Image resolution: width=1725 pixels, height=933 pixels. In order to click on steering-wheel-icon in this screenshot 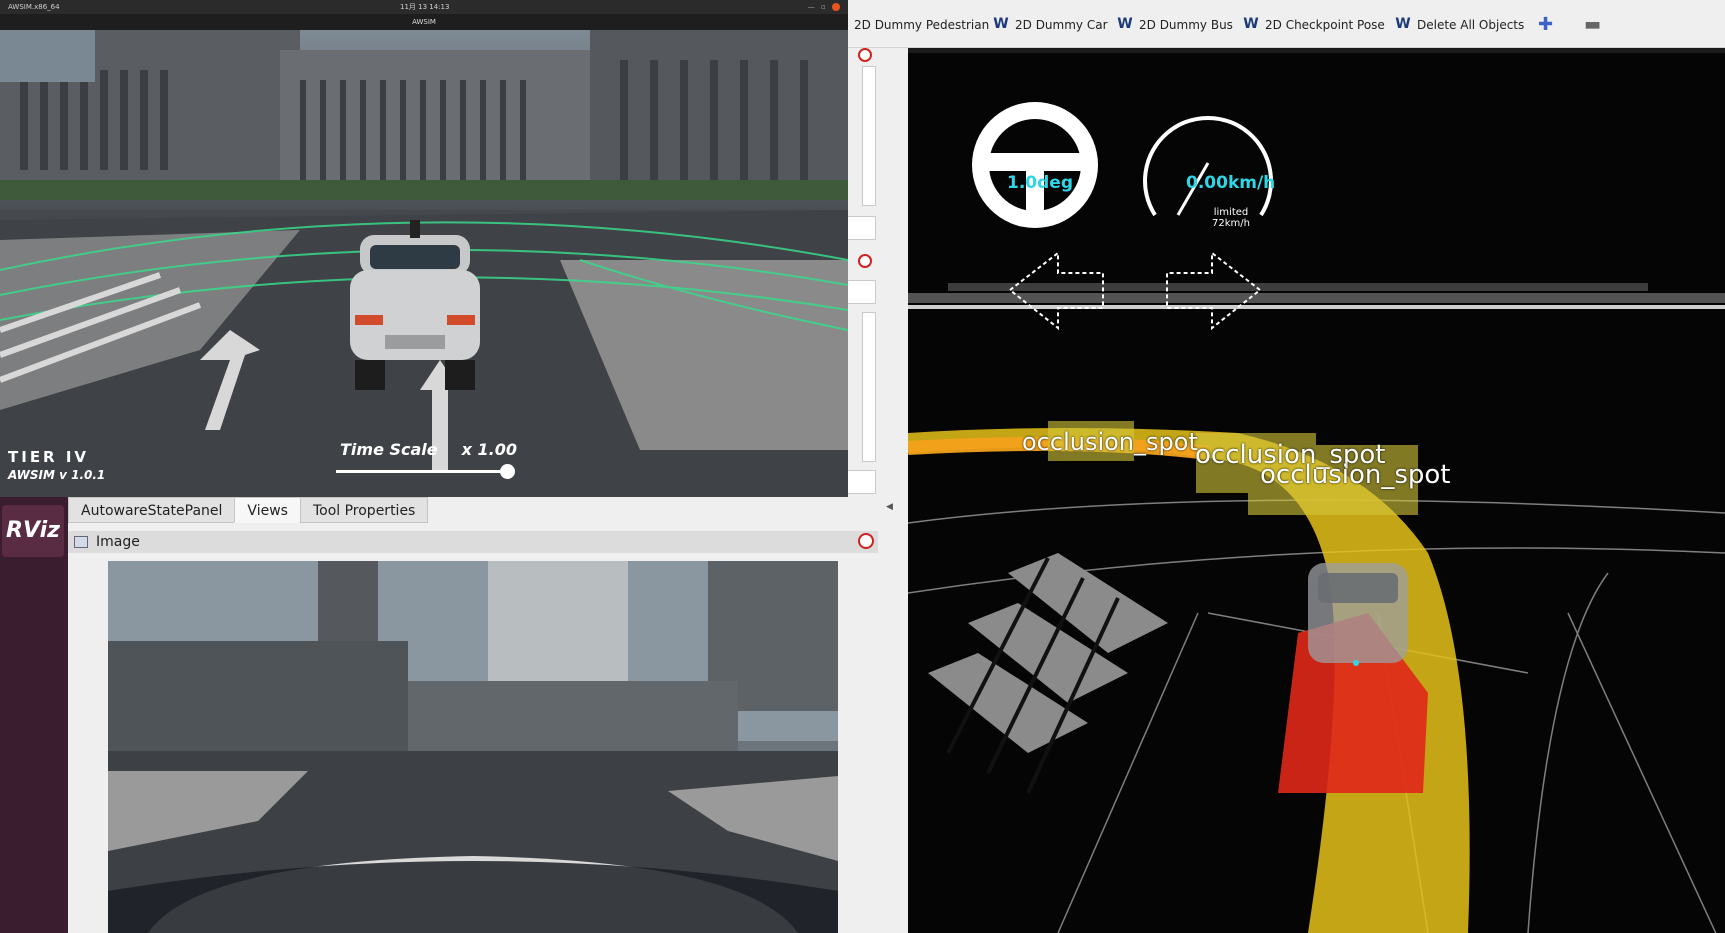, I will do `click(1035, 165)`.